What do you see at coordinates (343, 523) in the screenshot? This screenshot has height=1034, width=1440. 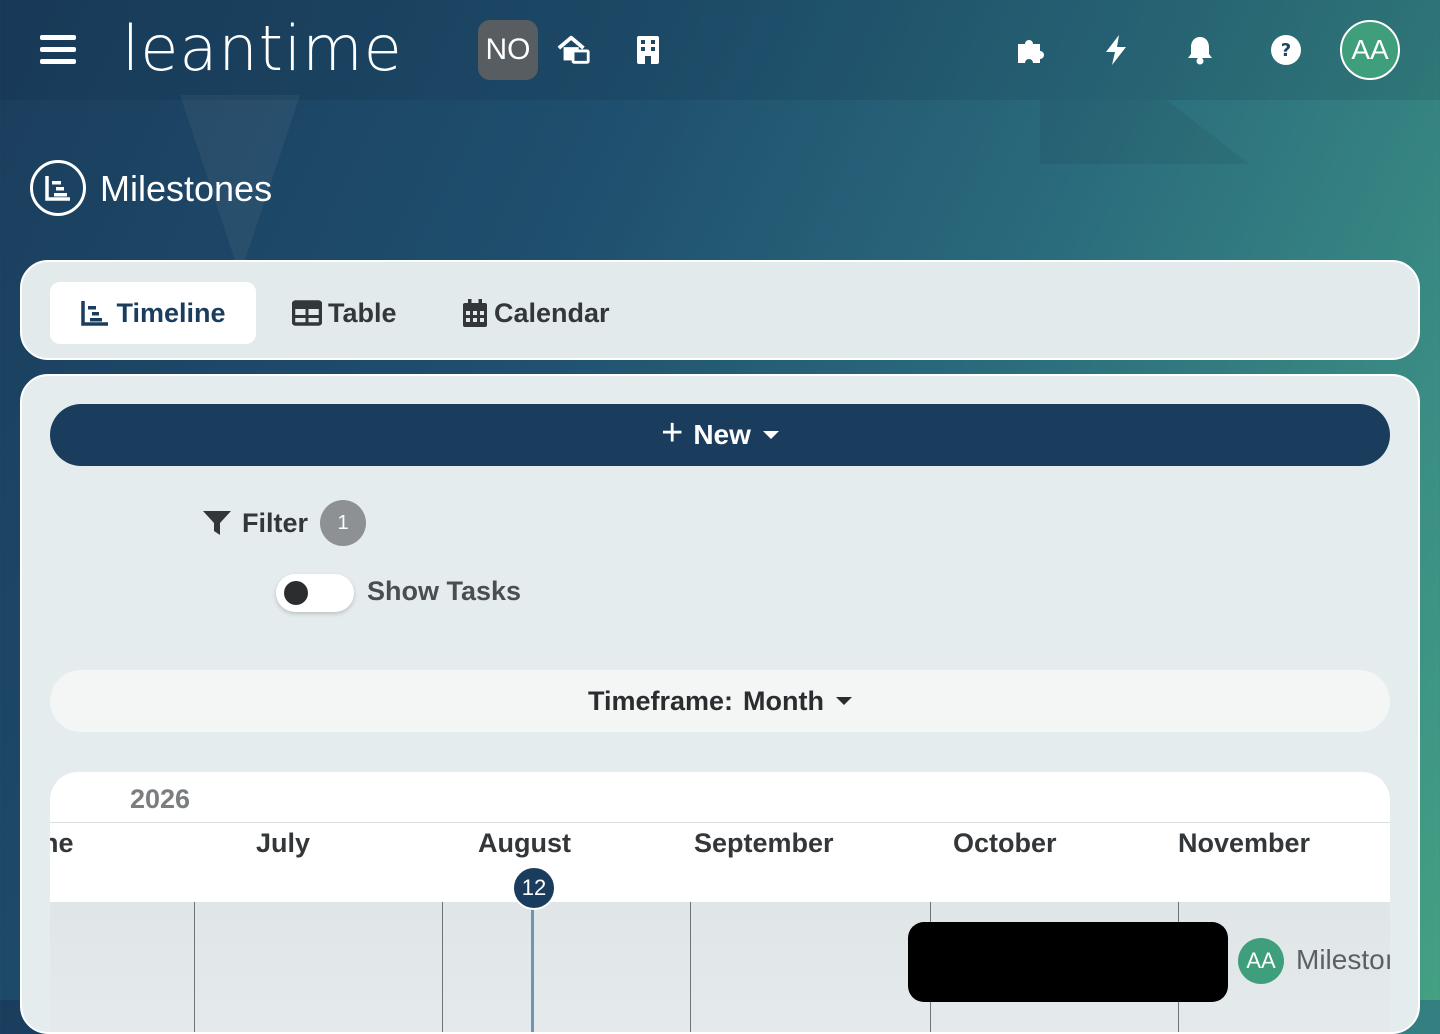 I see `filter-count-badge: 1` at bounding box center [343, 523].